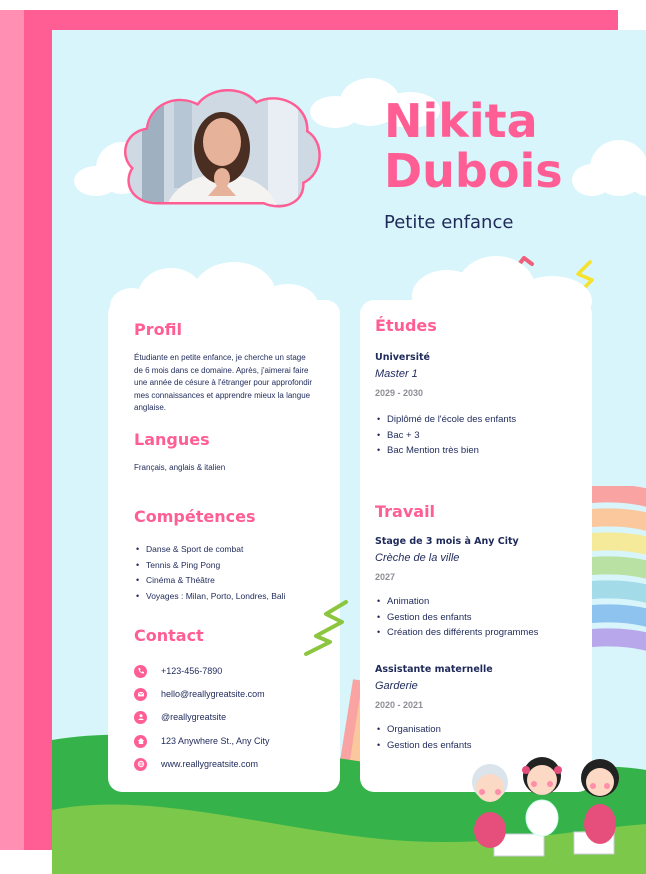 Image resolution: width=646 pixels, height=874 pixels. I want to click on languages-title: Langues, so click(172, 439).